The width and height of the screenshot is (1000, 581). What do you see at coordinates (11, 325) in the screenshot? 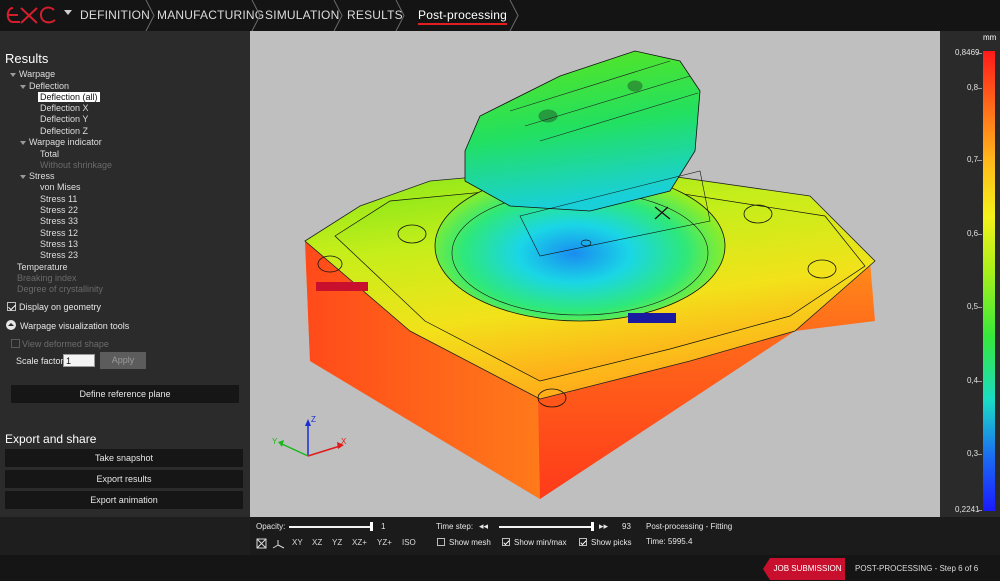
I see `collapse-section-icon` at bounding box center [11, 325].